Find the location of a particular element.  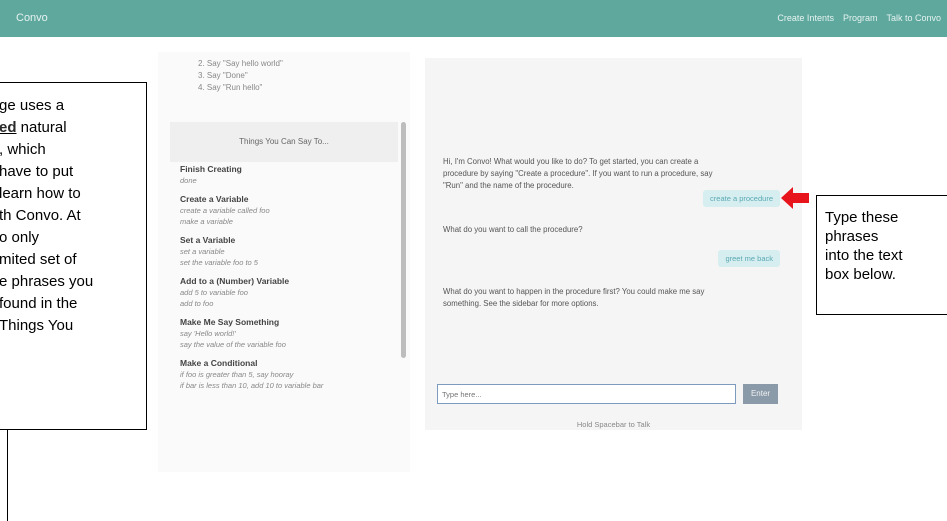

user-message-bubble: create a procedure is located at coordinates (741, 198).